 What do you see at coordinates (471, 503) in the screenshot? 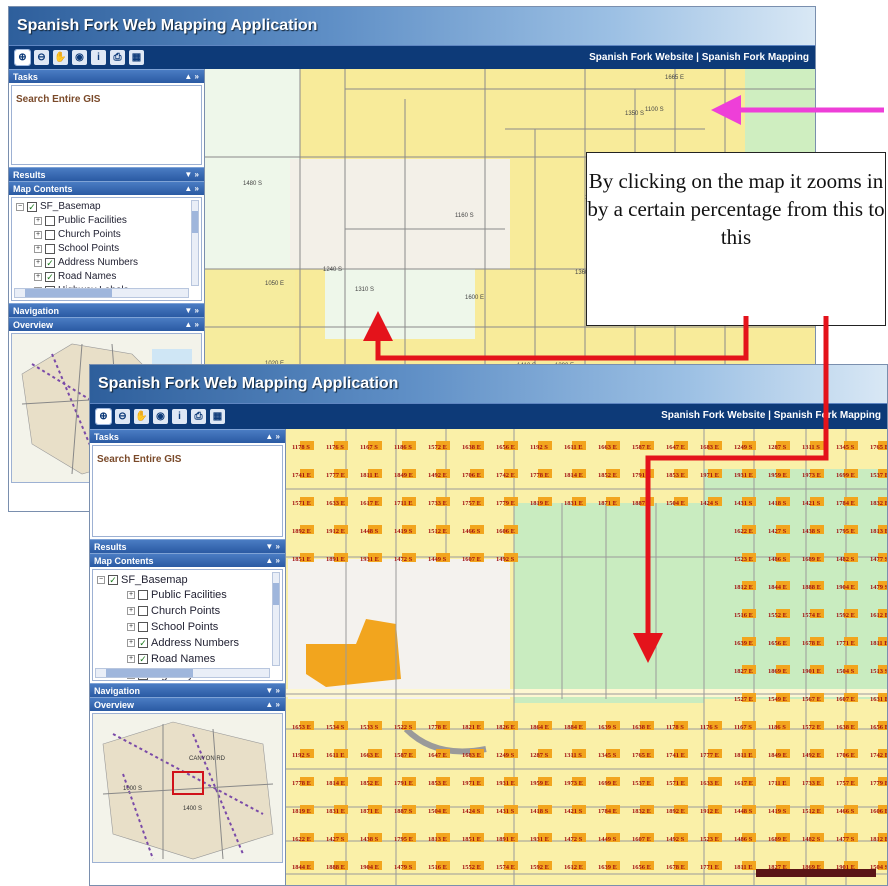
I see `address-label: 1757 E` at bounding box center [471, 503].